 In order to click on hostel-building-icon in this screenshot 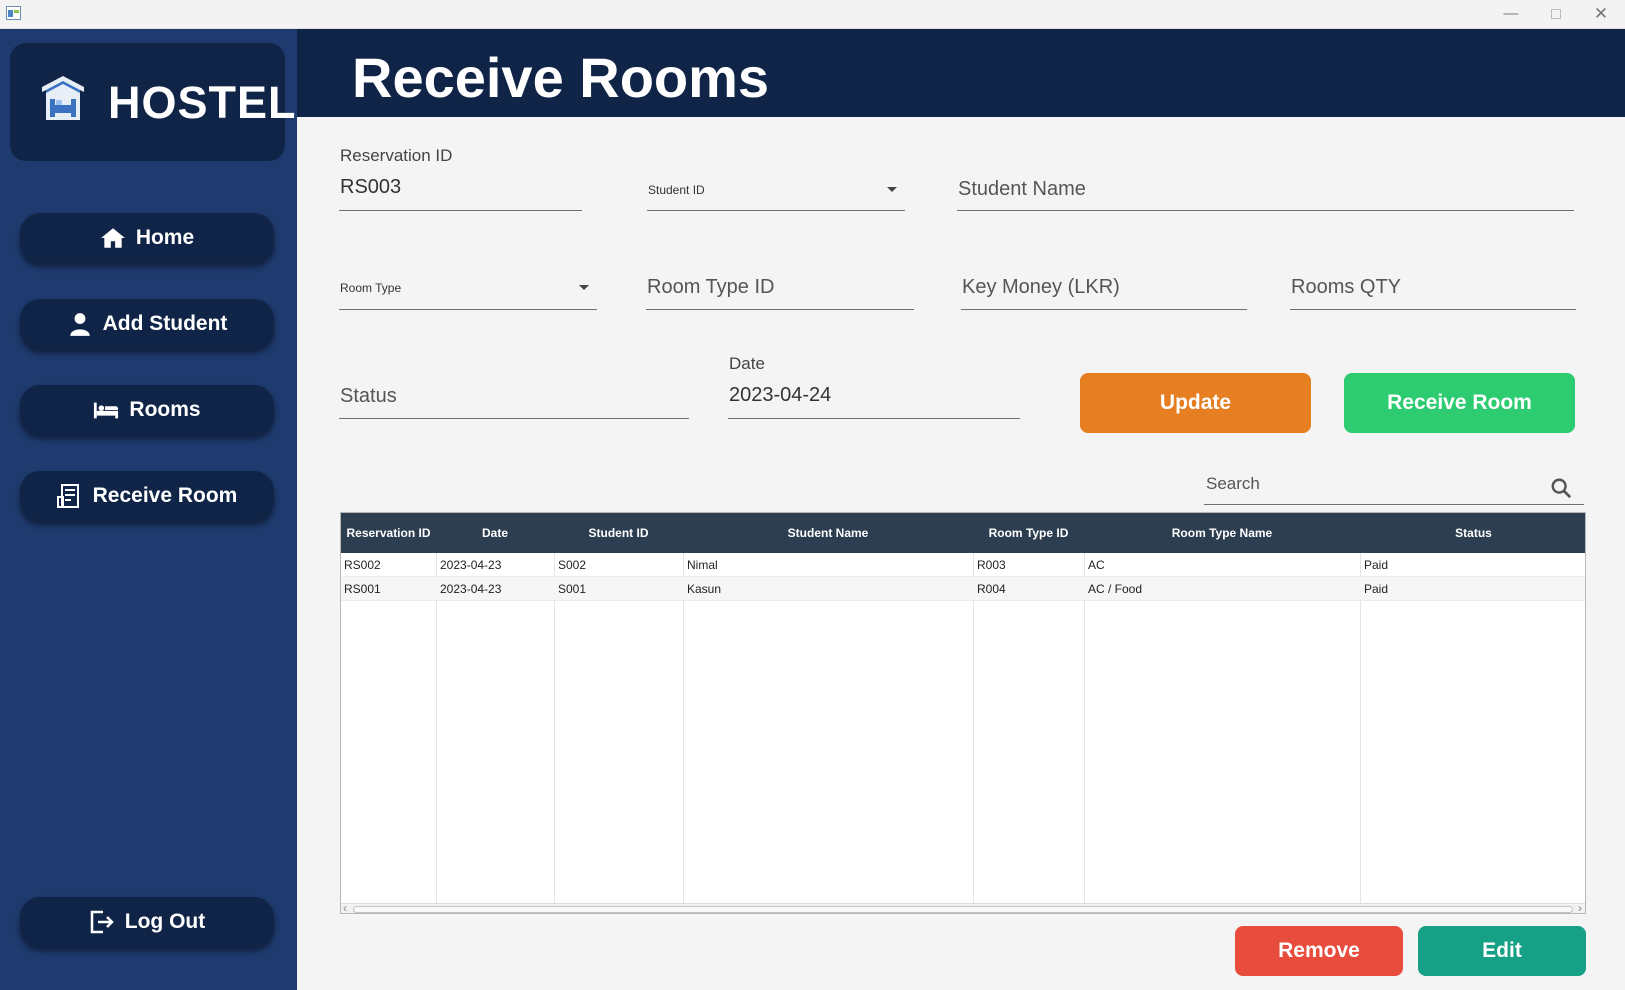, I will do `click(63, 98)`.